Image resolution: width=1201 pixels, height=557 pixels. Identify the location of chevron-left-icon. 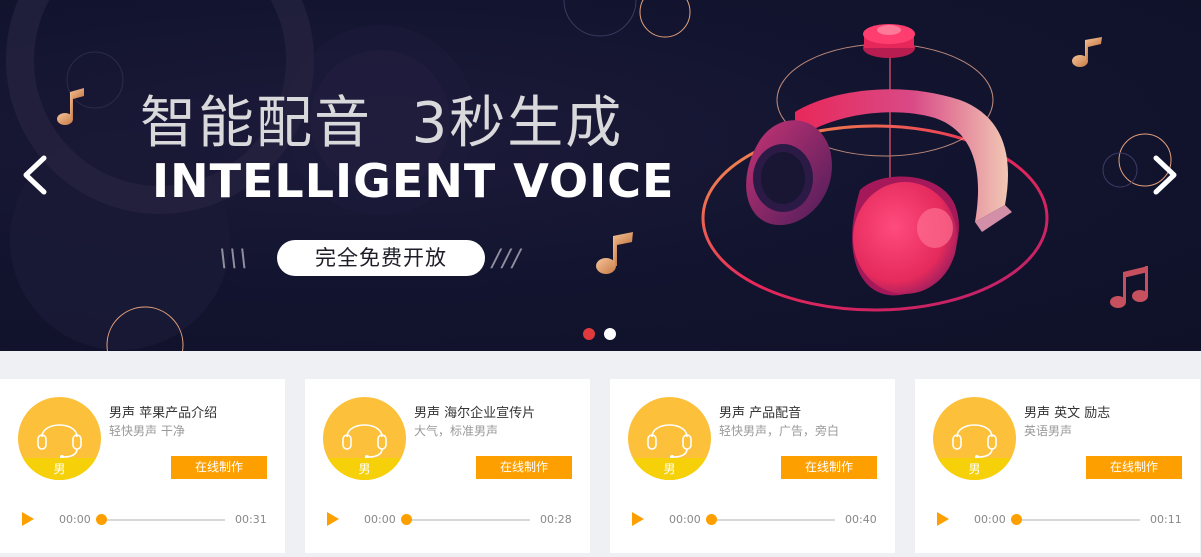
(35, 175).